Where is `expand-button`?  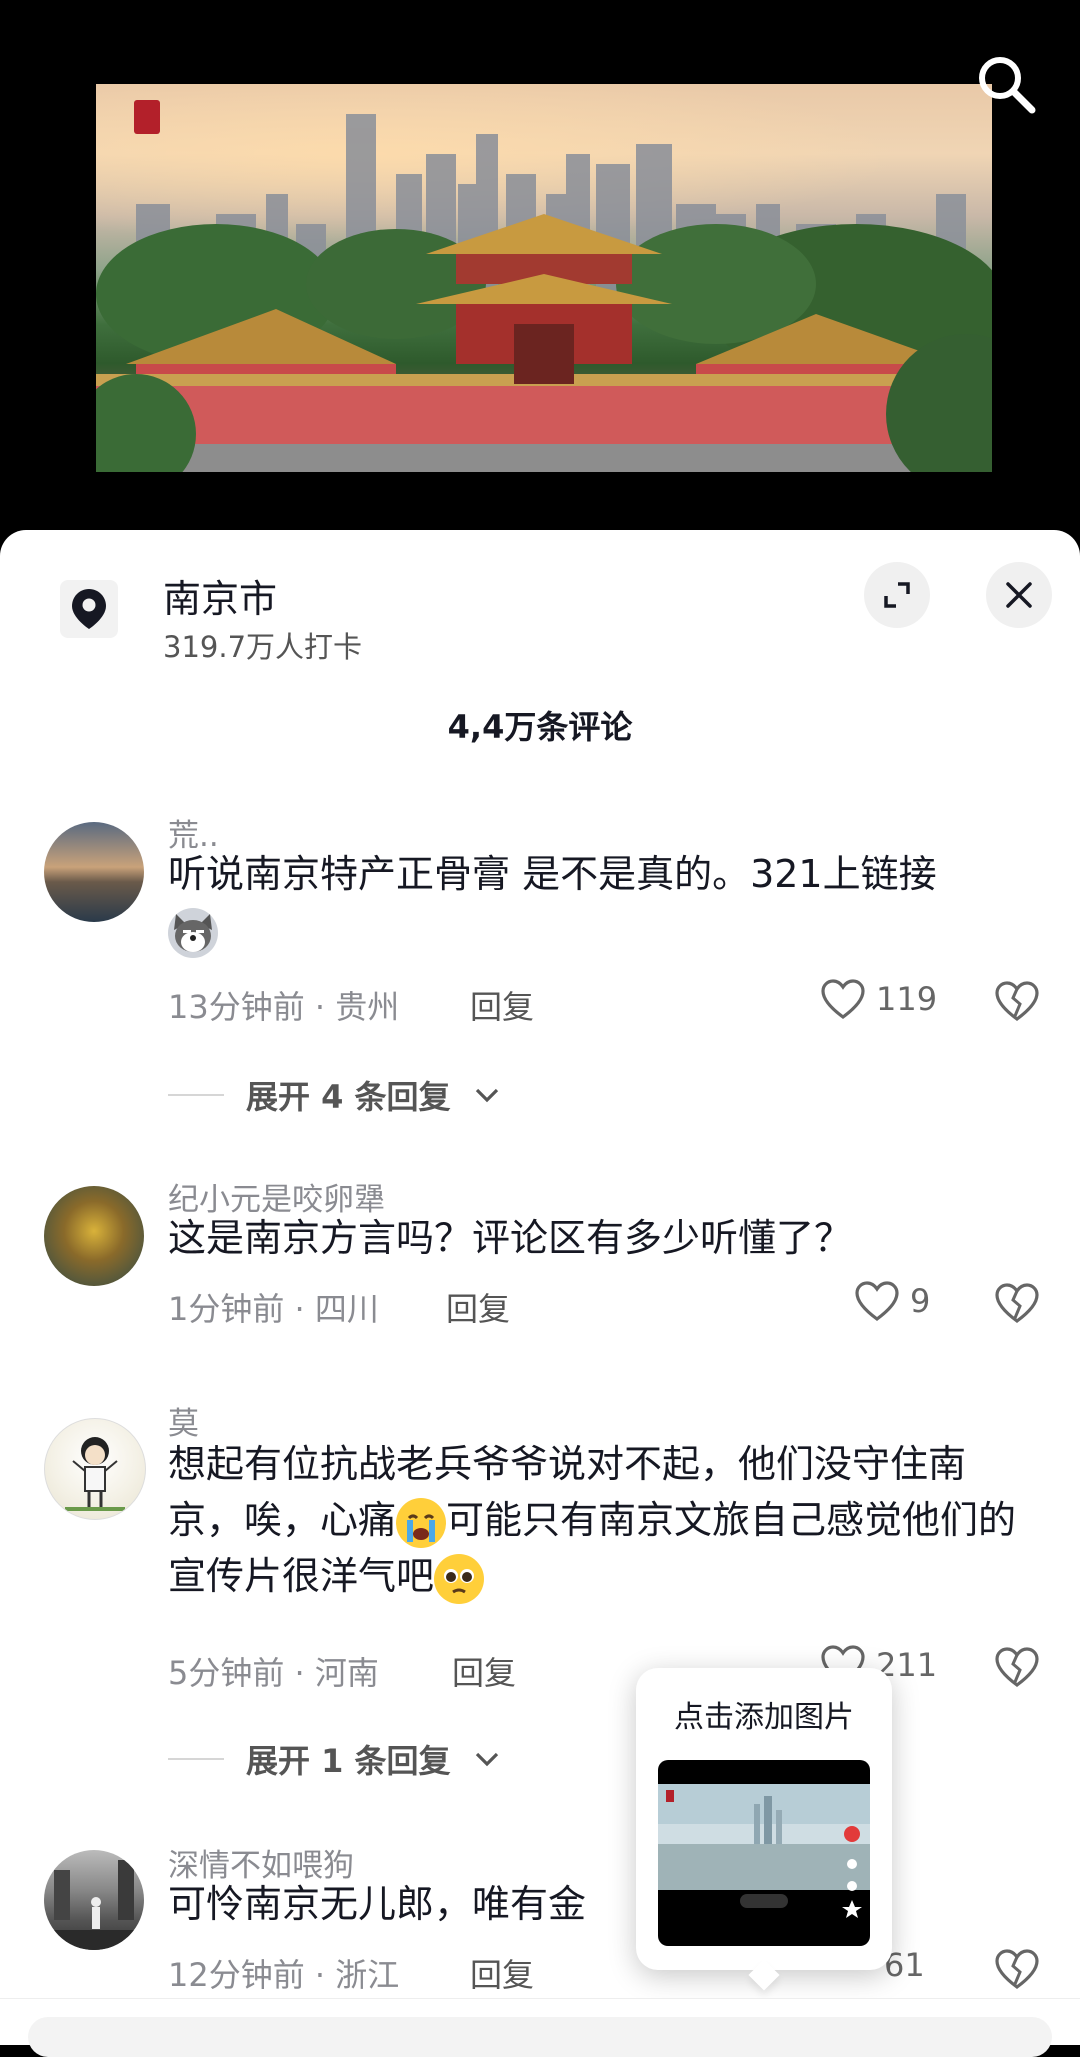 expand-button is located at coordinates (897, 595).